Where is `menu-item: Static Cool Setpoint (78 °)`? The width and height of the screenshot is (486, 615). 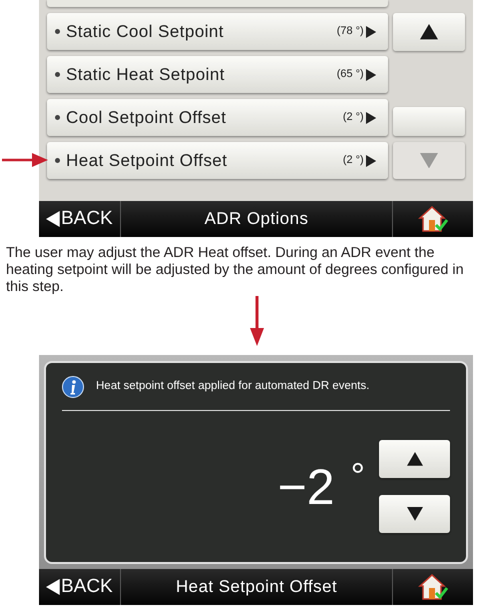 menu-item: Static Cool Setpoint (78 °) is located at coordinates (217, 31).